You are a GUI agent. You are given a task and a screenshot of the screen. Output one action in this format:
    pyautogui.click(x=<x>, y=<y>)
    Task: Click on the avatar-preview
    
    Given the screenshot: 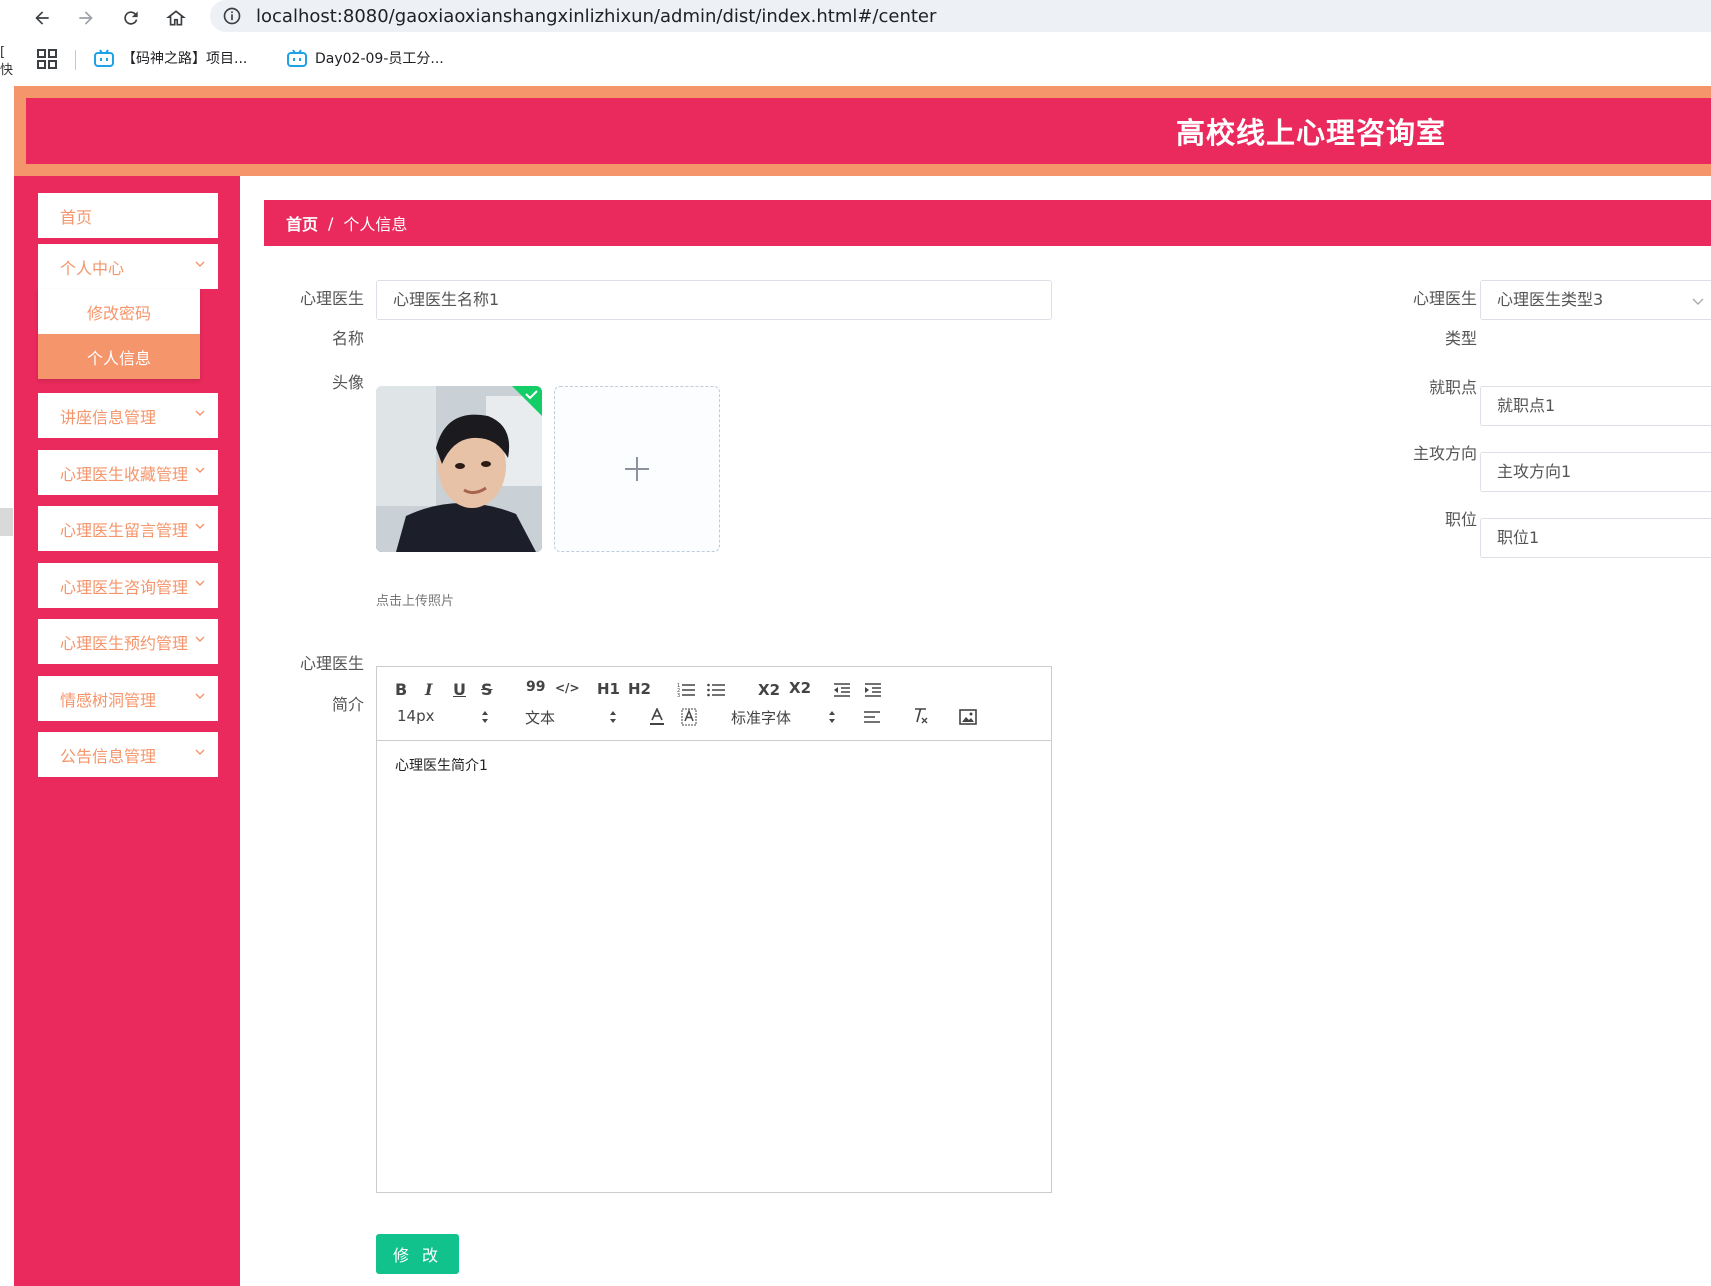 What is the action you would take?
    pyautogui.click(x=459, y=469)
    